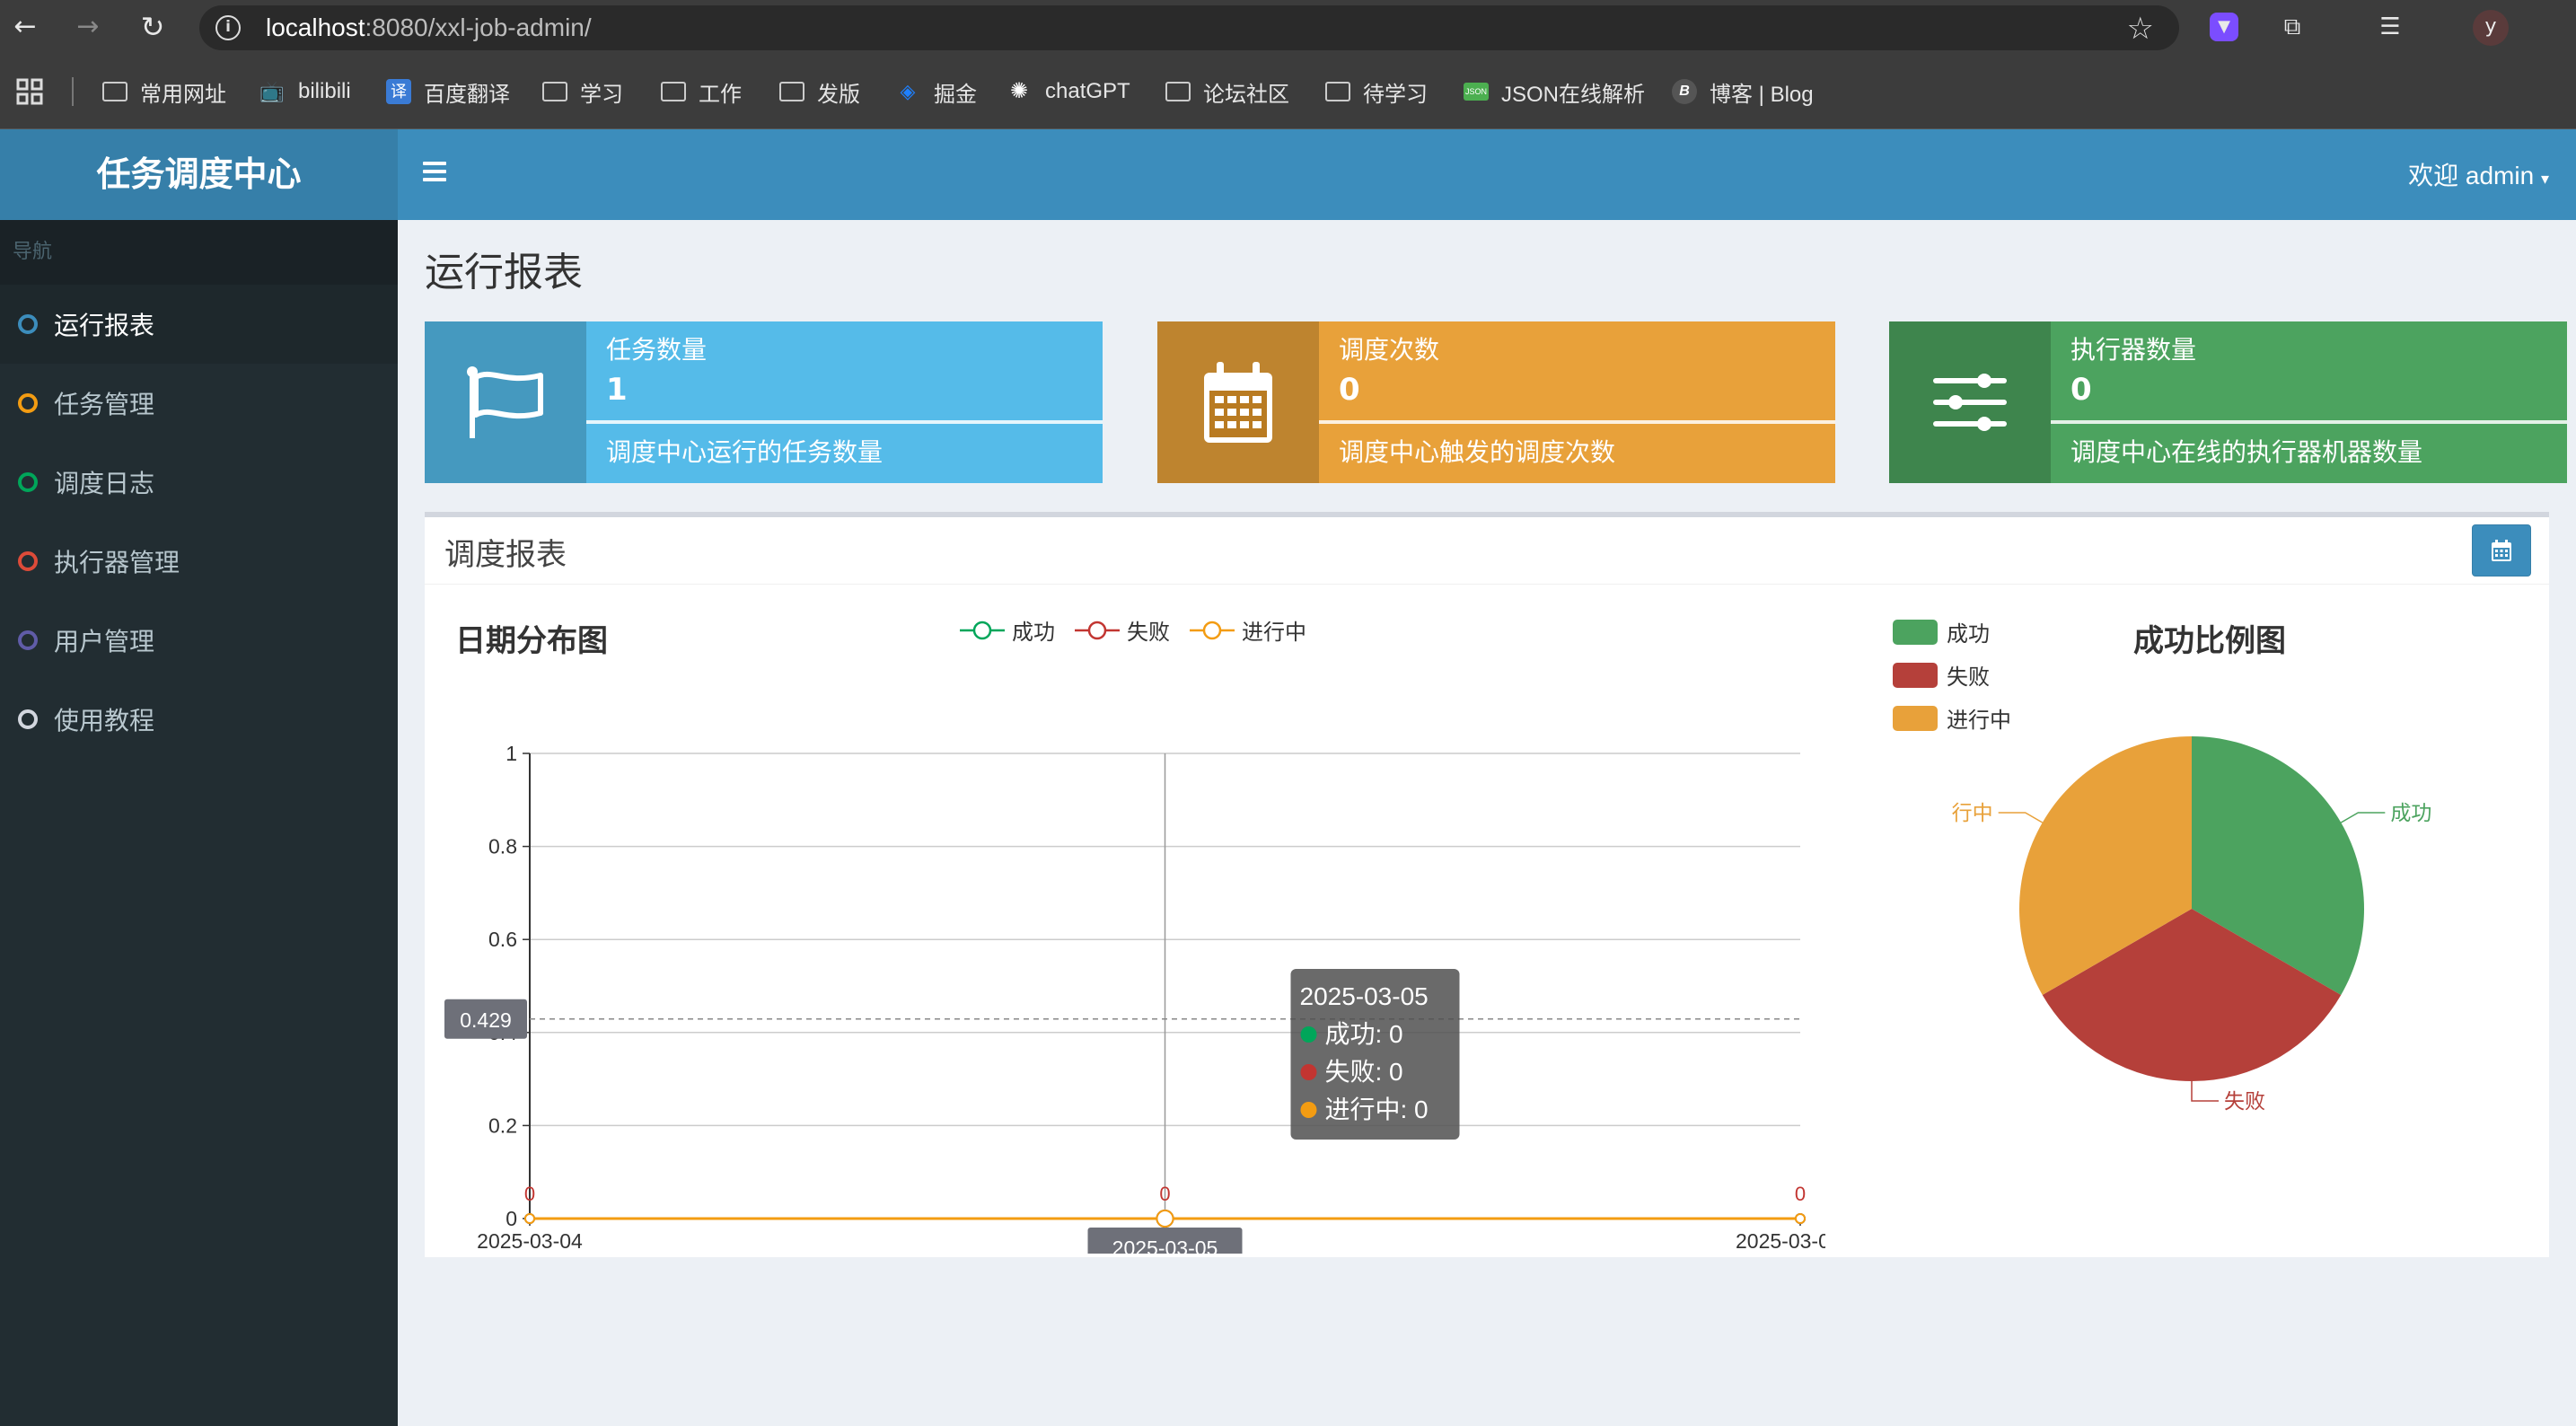  What do you see at coordinates (512, 754) in the screenshot?
I see `y-tick-label: 1` at bounding box center [512, 754].